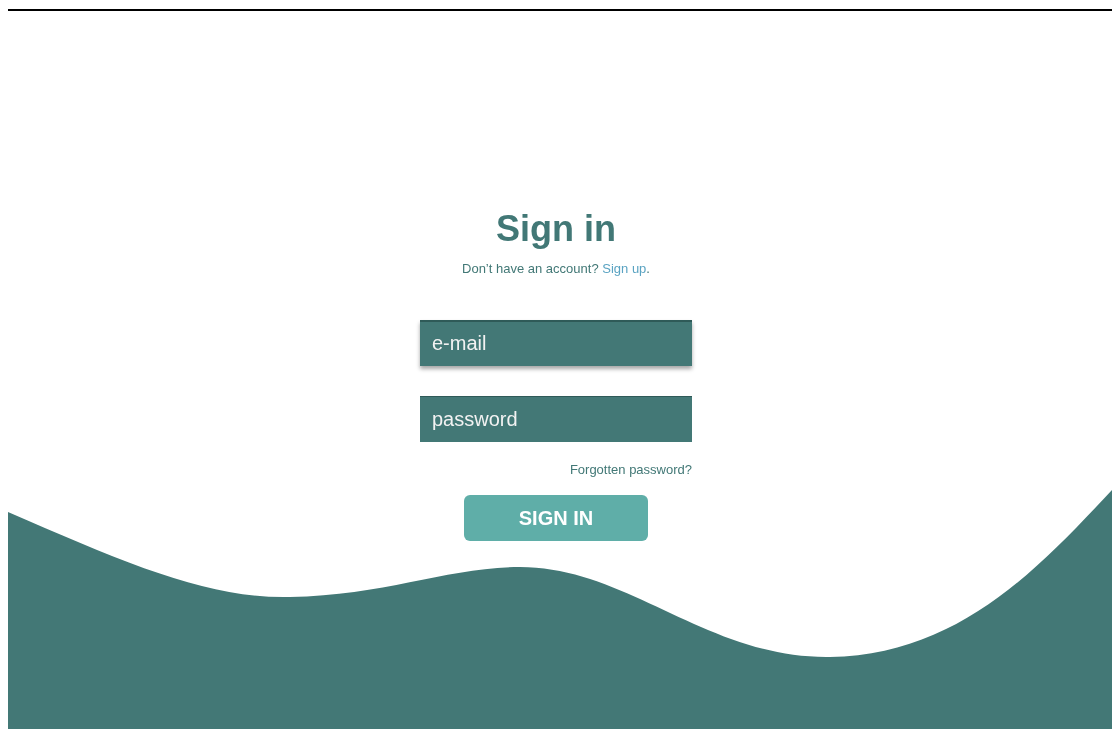  Describe the element at coordinates (556, 518) in the screenshot. I see `sign-in-button: SIGN IN` at that location.